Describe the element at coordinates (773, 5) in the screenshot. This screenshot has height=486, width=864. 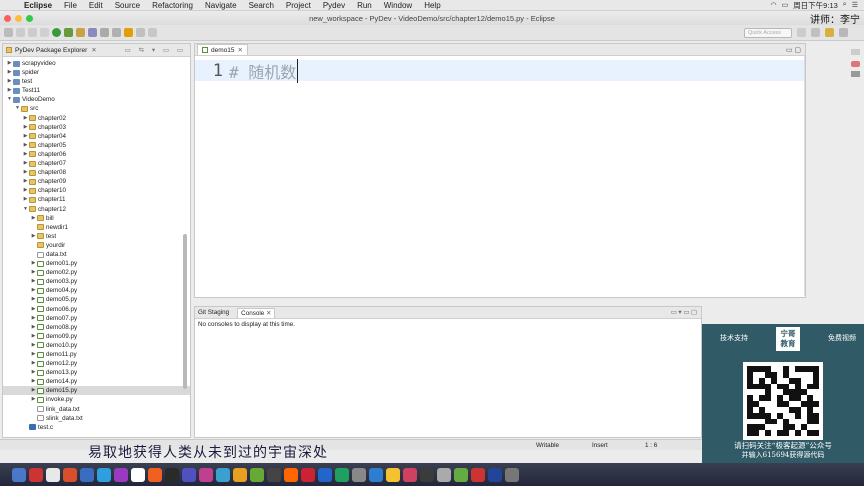
I see `wifi-icon: ◠` at that location.